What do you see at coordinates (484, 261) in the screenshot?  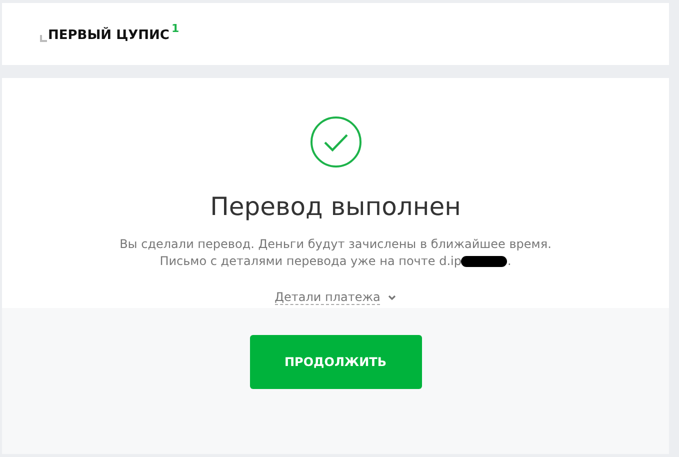 I see `redaction-mark` at bounding box center [484, 261].